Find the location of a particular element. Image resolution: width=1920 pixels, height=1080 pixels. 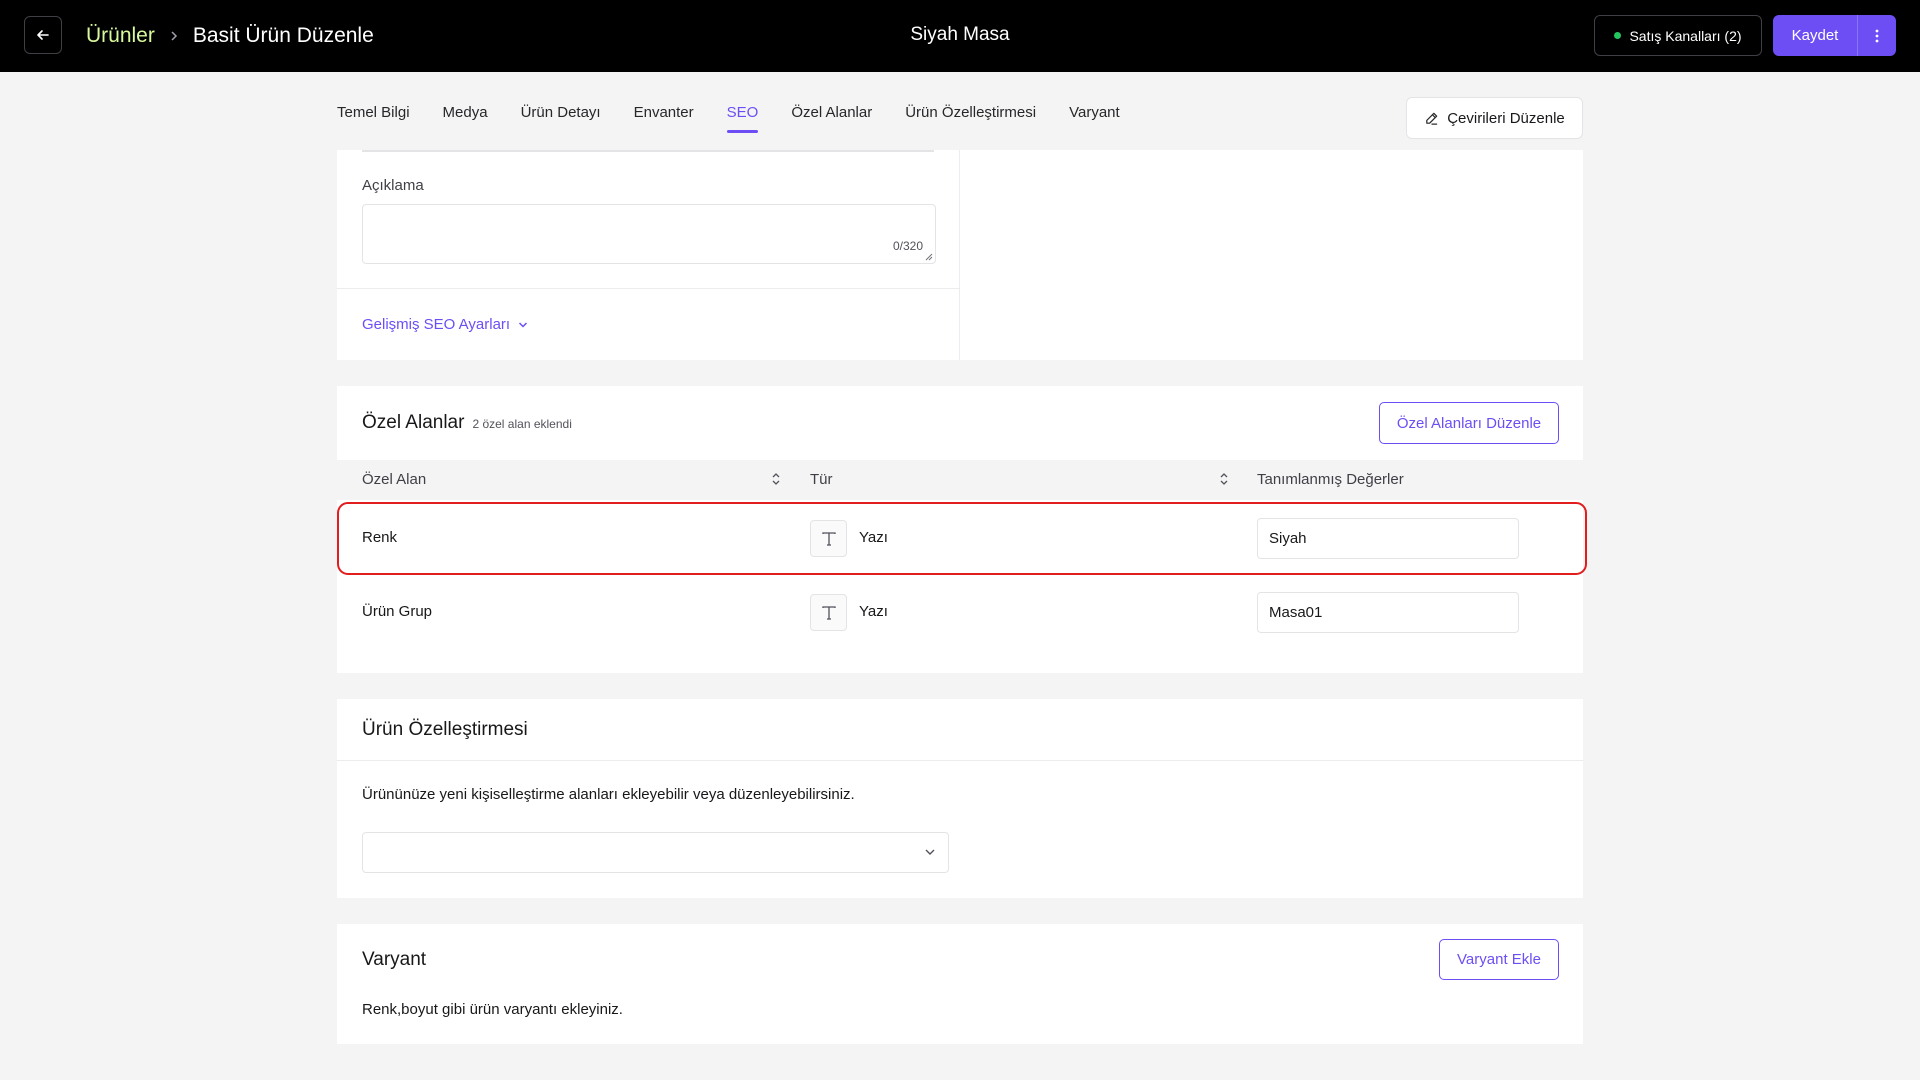

back-button is located at coordinates (43, 35).